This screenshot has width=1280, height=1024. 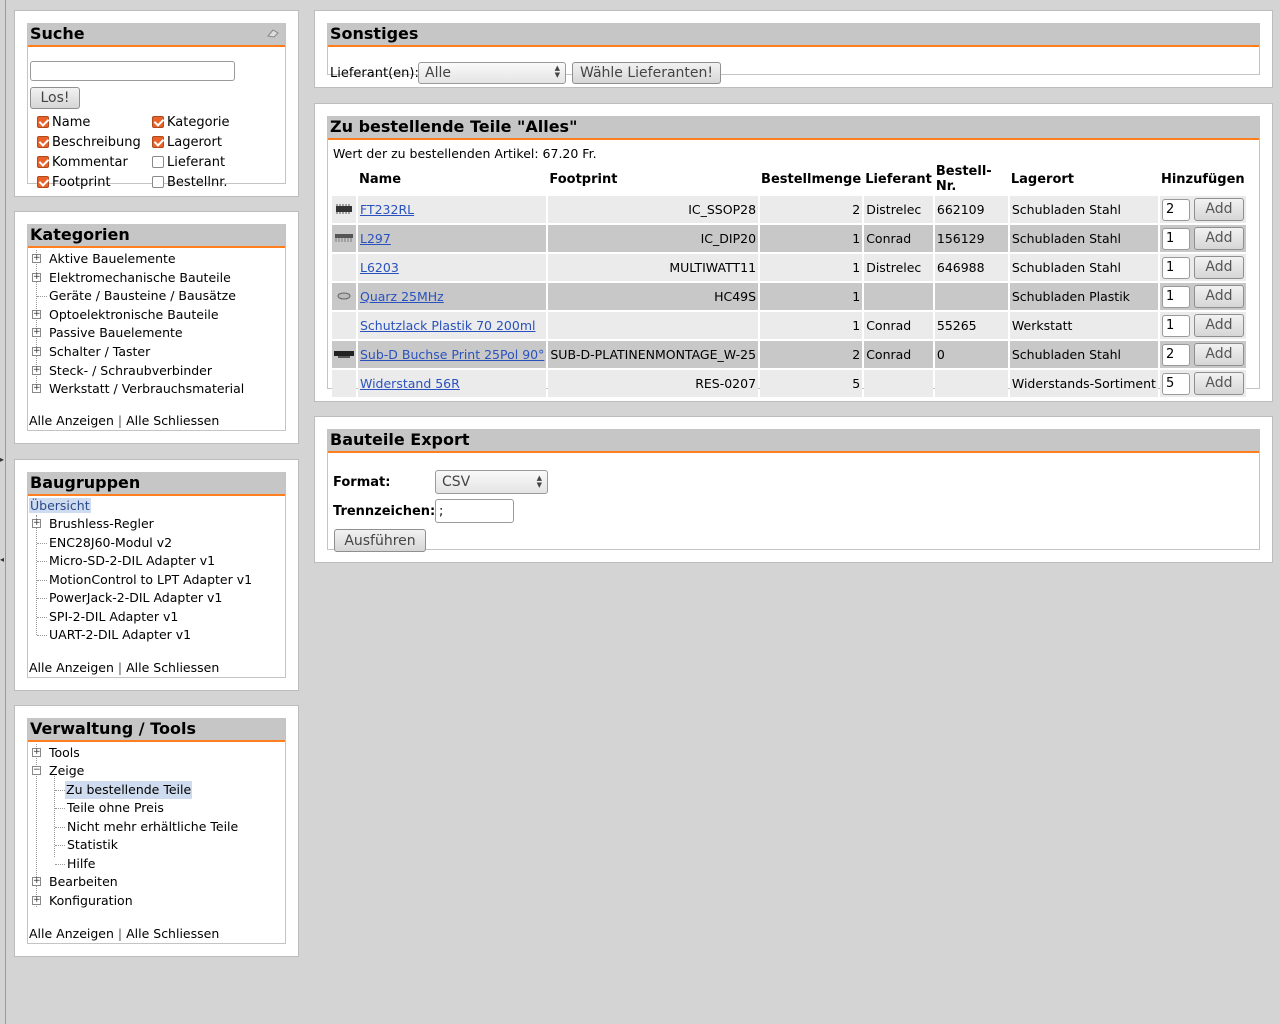 I want to click on collapse-icon: −, so click(x=36, y=770).